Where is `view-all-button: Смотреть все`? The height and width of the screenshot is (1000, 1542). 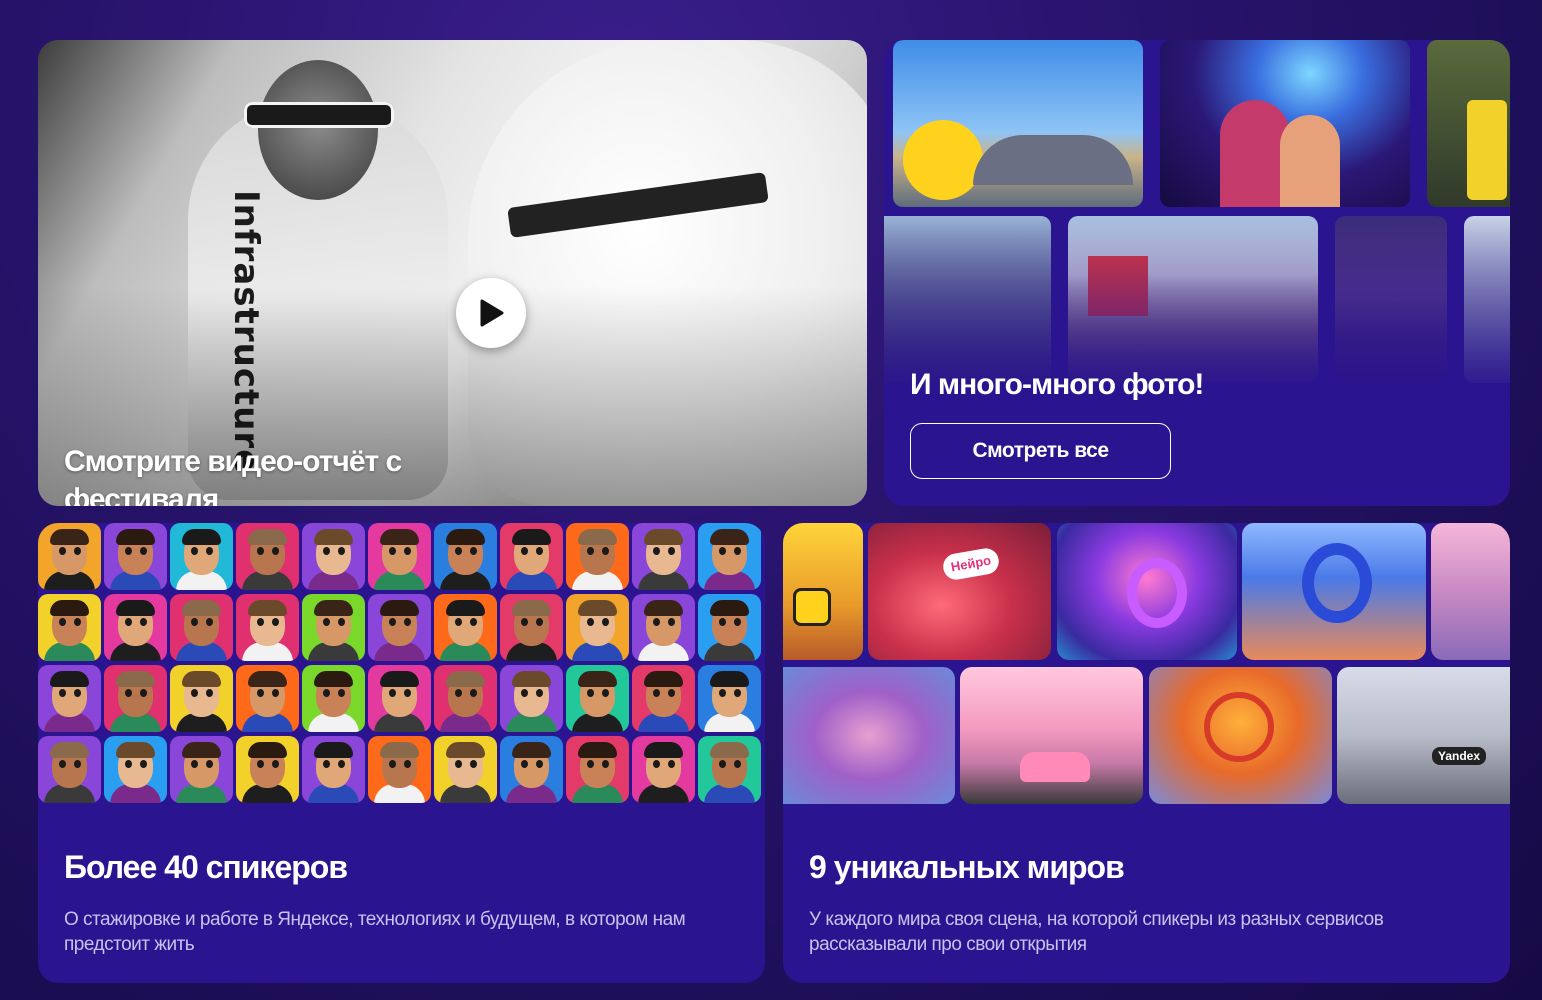
view-all-button: Смотреть все is located at coordinates (1040, 451).